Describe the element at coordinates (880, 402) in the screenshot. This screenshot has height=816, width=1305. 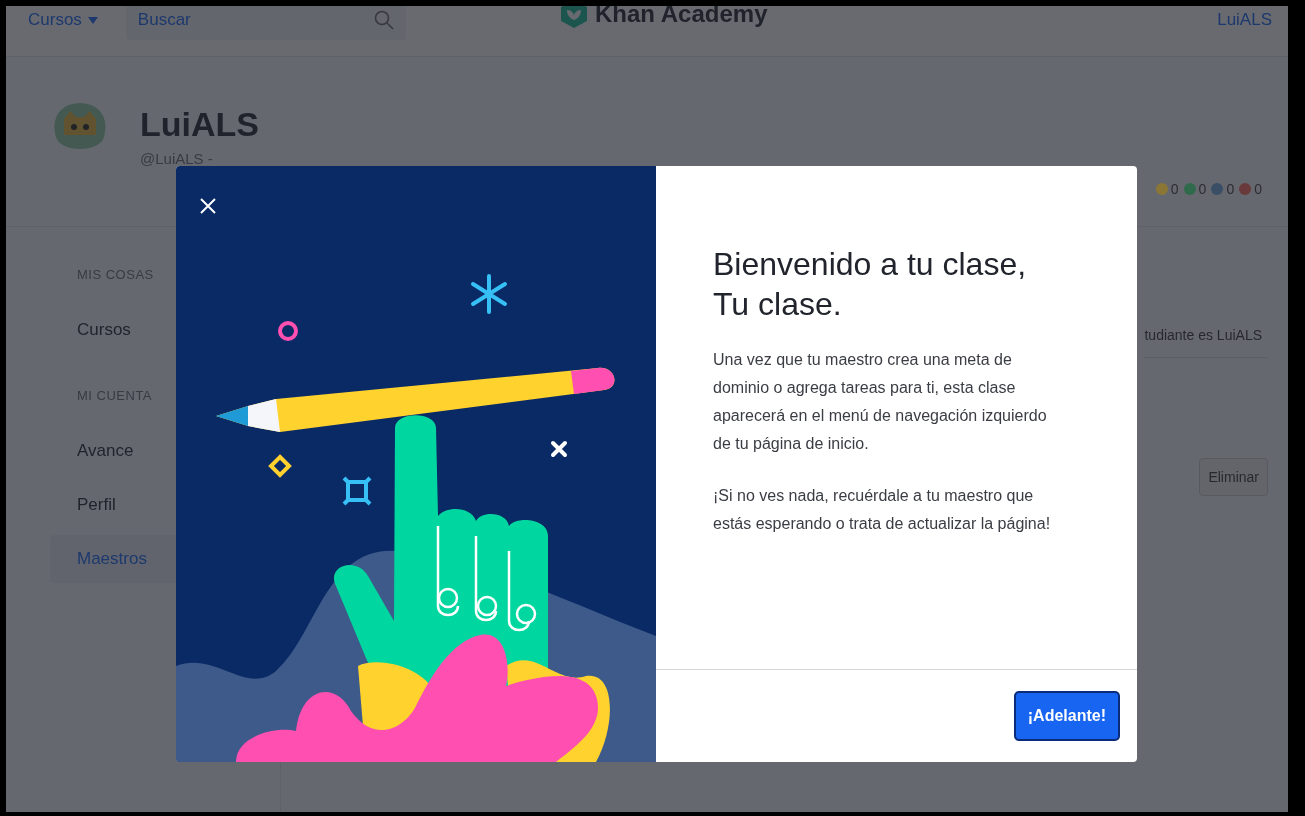
I see `dialog-paragraph: Una vez que tu maestro crea una meta de dominio o agrega tareas para ti, esta clase aparecerá en el menú de navegación izquierdo de tu página de inicio.` at that location.